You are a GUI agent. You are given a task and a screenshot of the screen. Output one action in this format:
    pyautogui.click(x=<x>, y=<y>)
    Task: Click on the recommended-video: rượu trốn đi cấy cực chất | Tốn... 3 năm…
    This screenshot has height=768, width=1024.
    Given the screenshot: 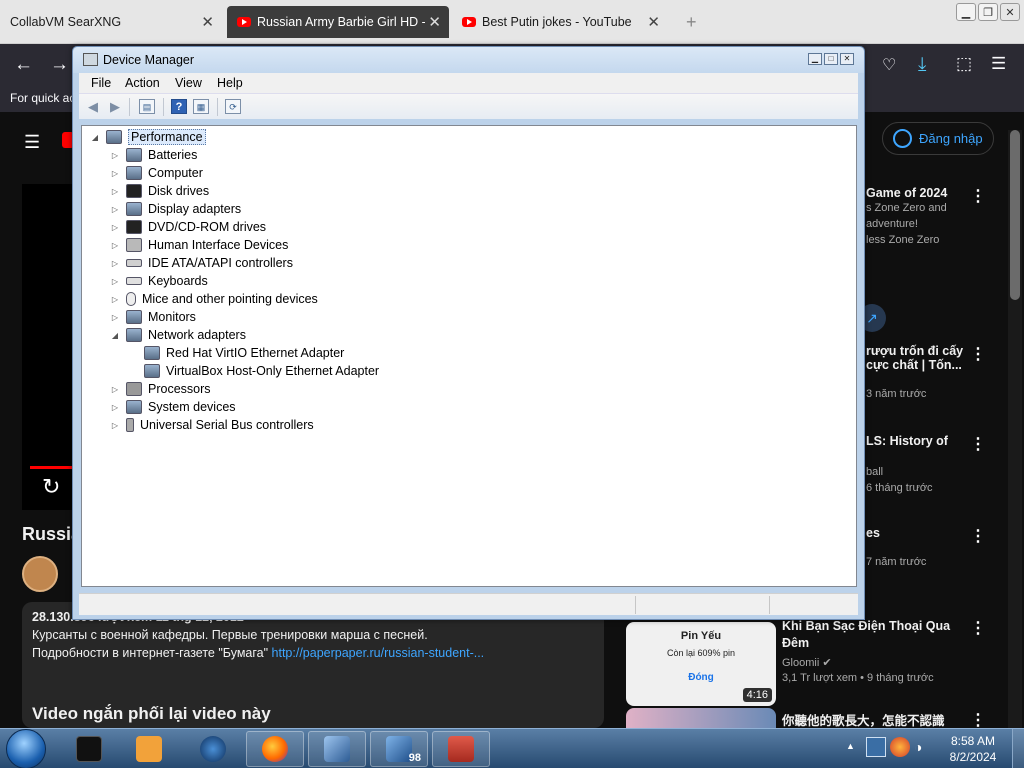 What is the action you would take?
    pyautogui.click(x=921, y=373)
    